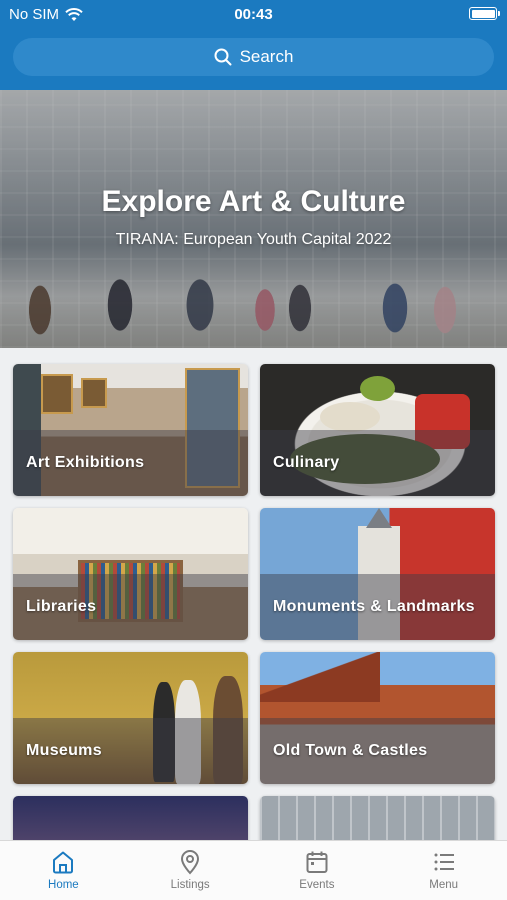 The image size is (507, 900). I want to click on tab-label: Home, so click(63, 885).